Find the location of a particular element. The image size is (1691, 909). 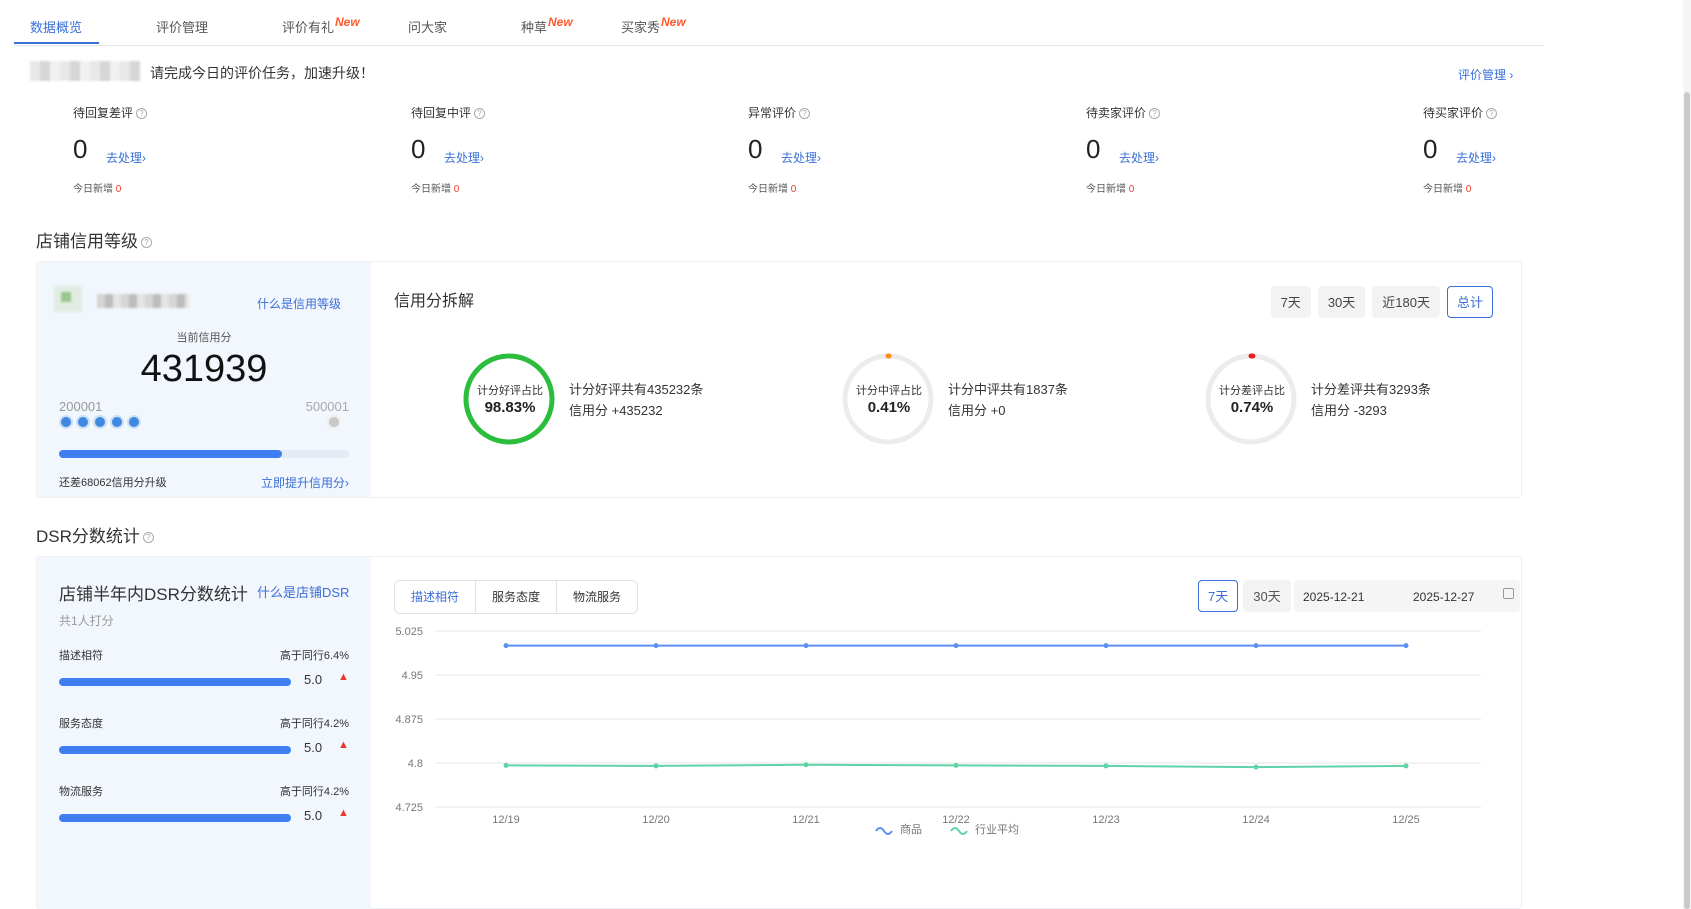

breakdown-title: 信用分拆解 is located at coordinates (434, 301).